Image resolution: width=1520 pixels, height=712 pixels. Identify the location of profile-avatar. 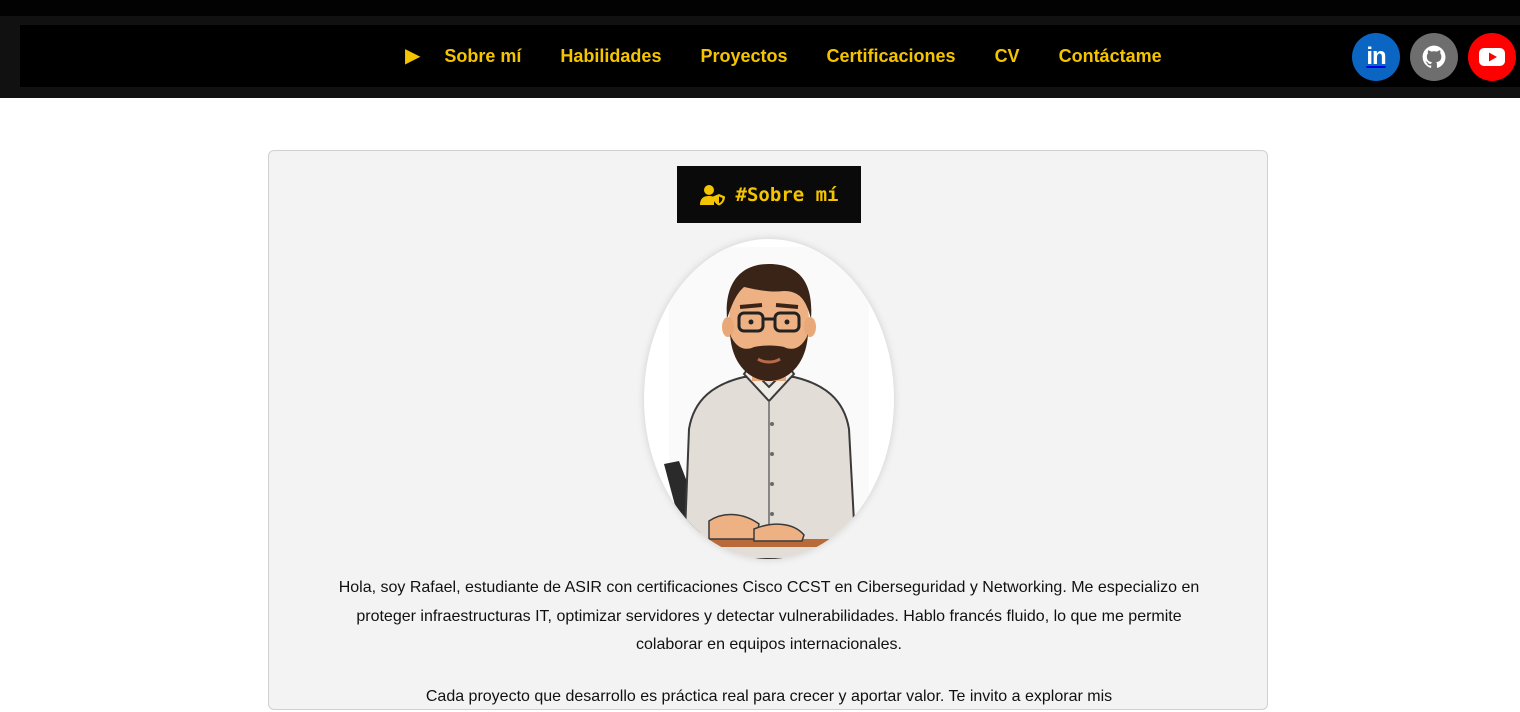
(769, 399).